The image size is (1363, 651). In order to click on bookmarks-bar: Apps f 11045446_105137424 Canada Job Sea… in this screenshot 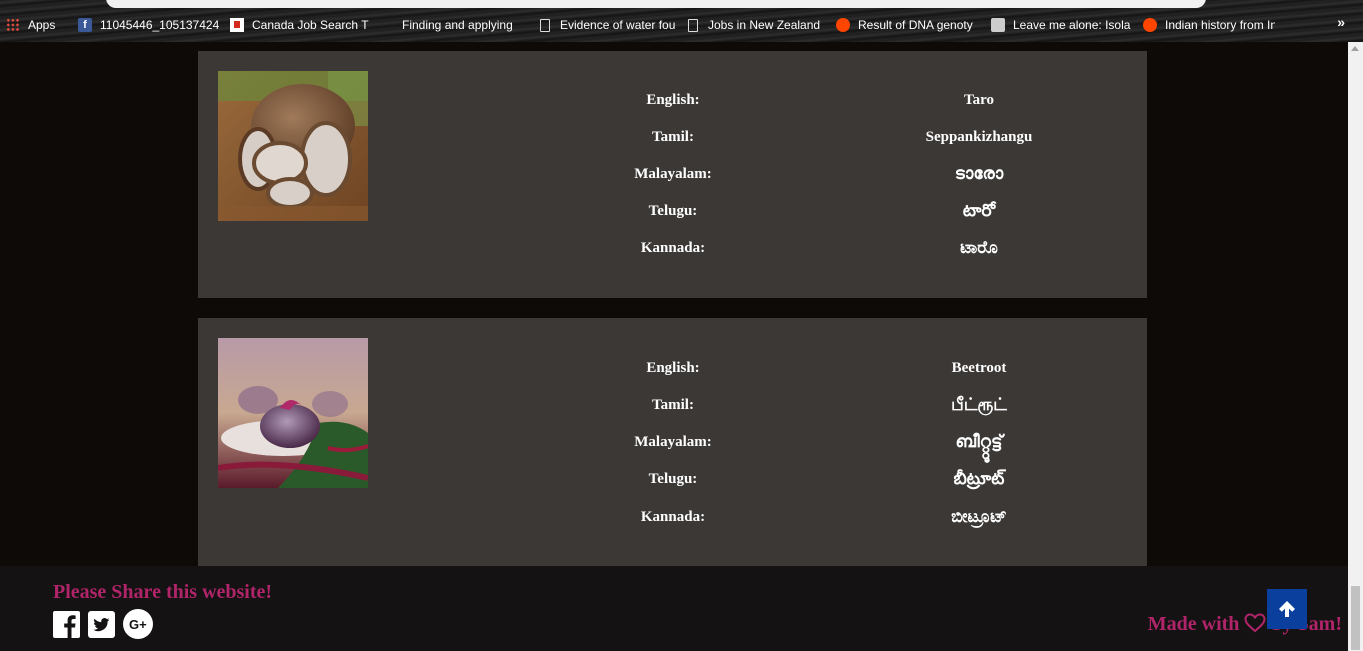, I will do `click(681, 21)`.